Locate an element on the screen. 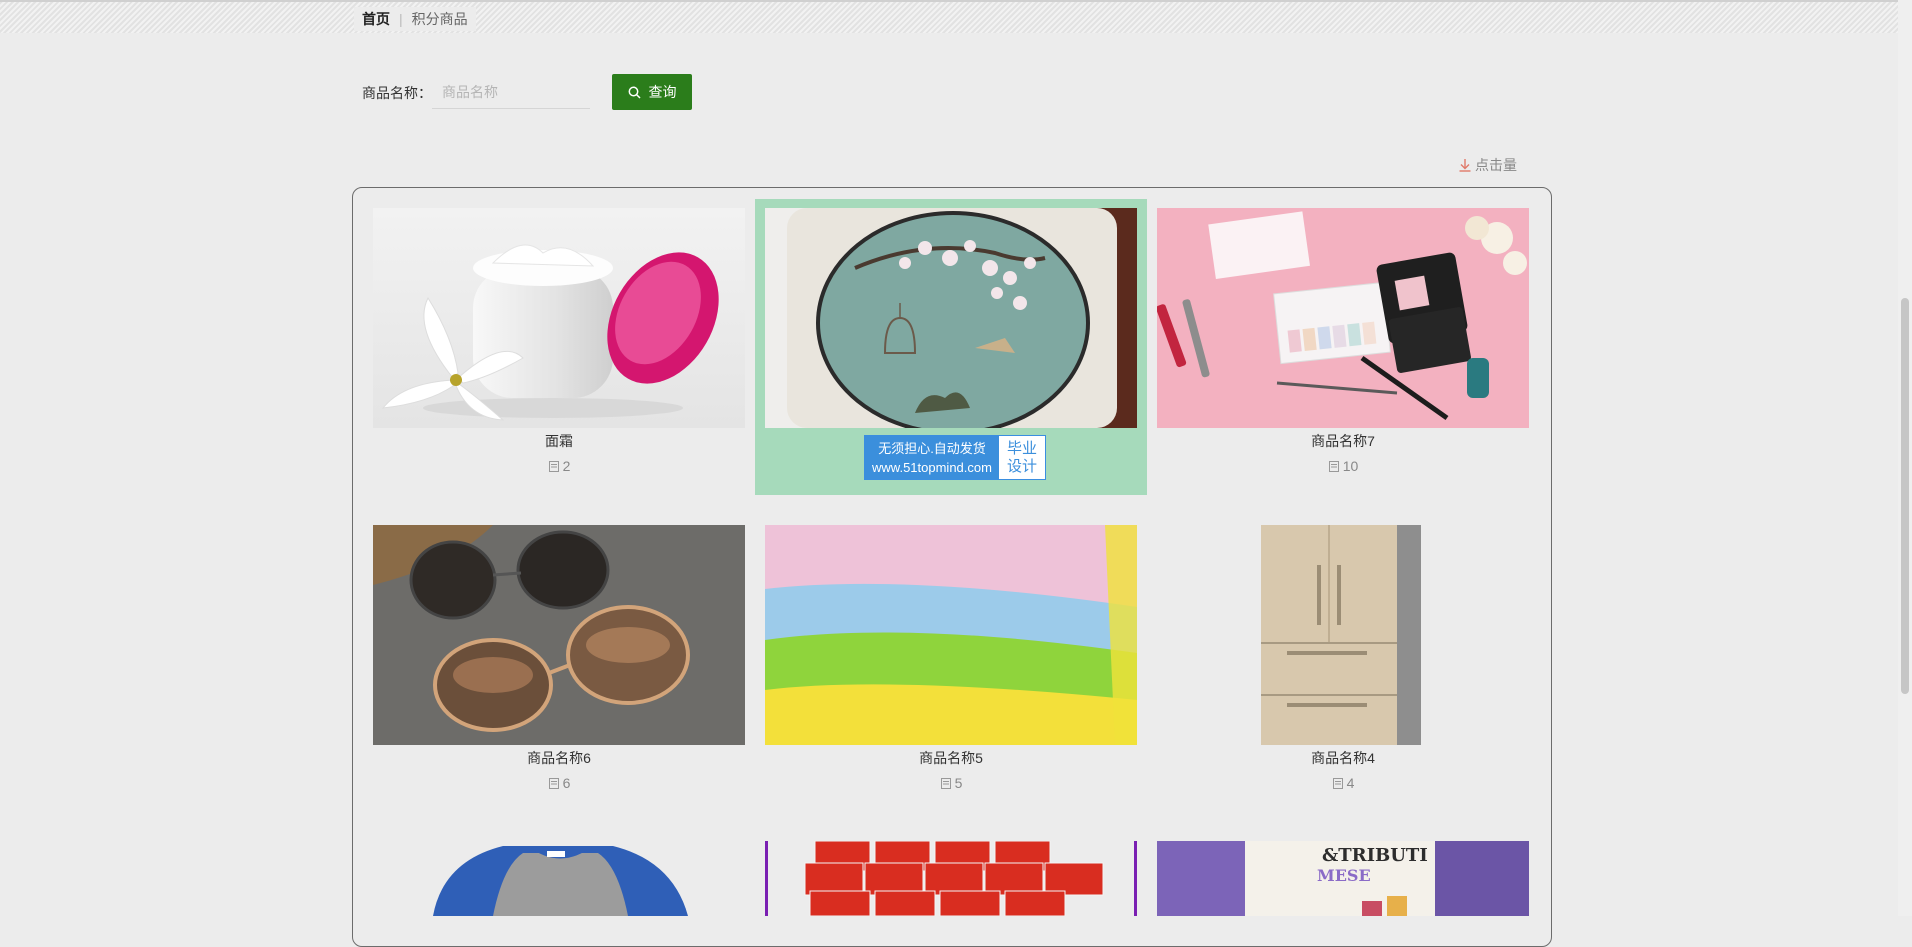  click-count-value: 2 is located at coordinates (566, 466).